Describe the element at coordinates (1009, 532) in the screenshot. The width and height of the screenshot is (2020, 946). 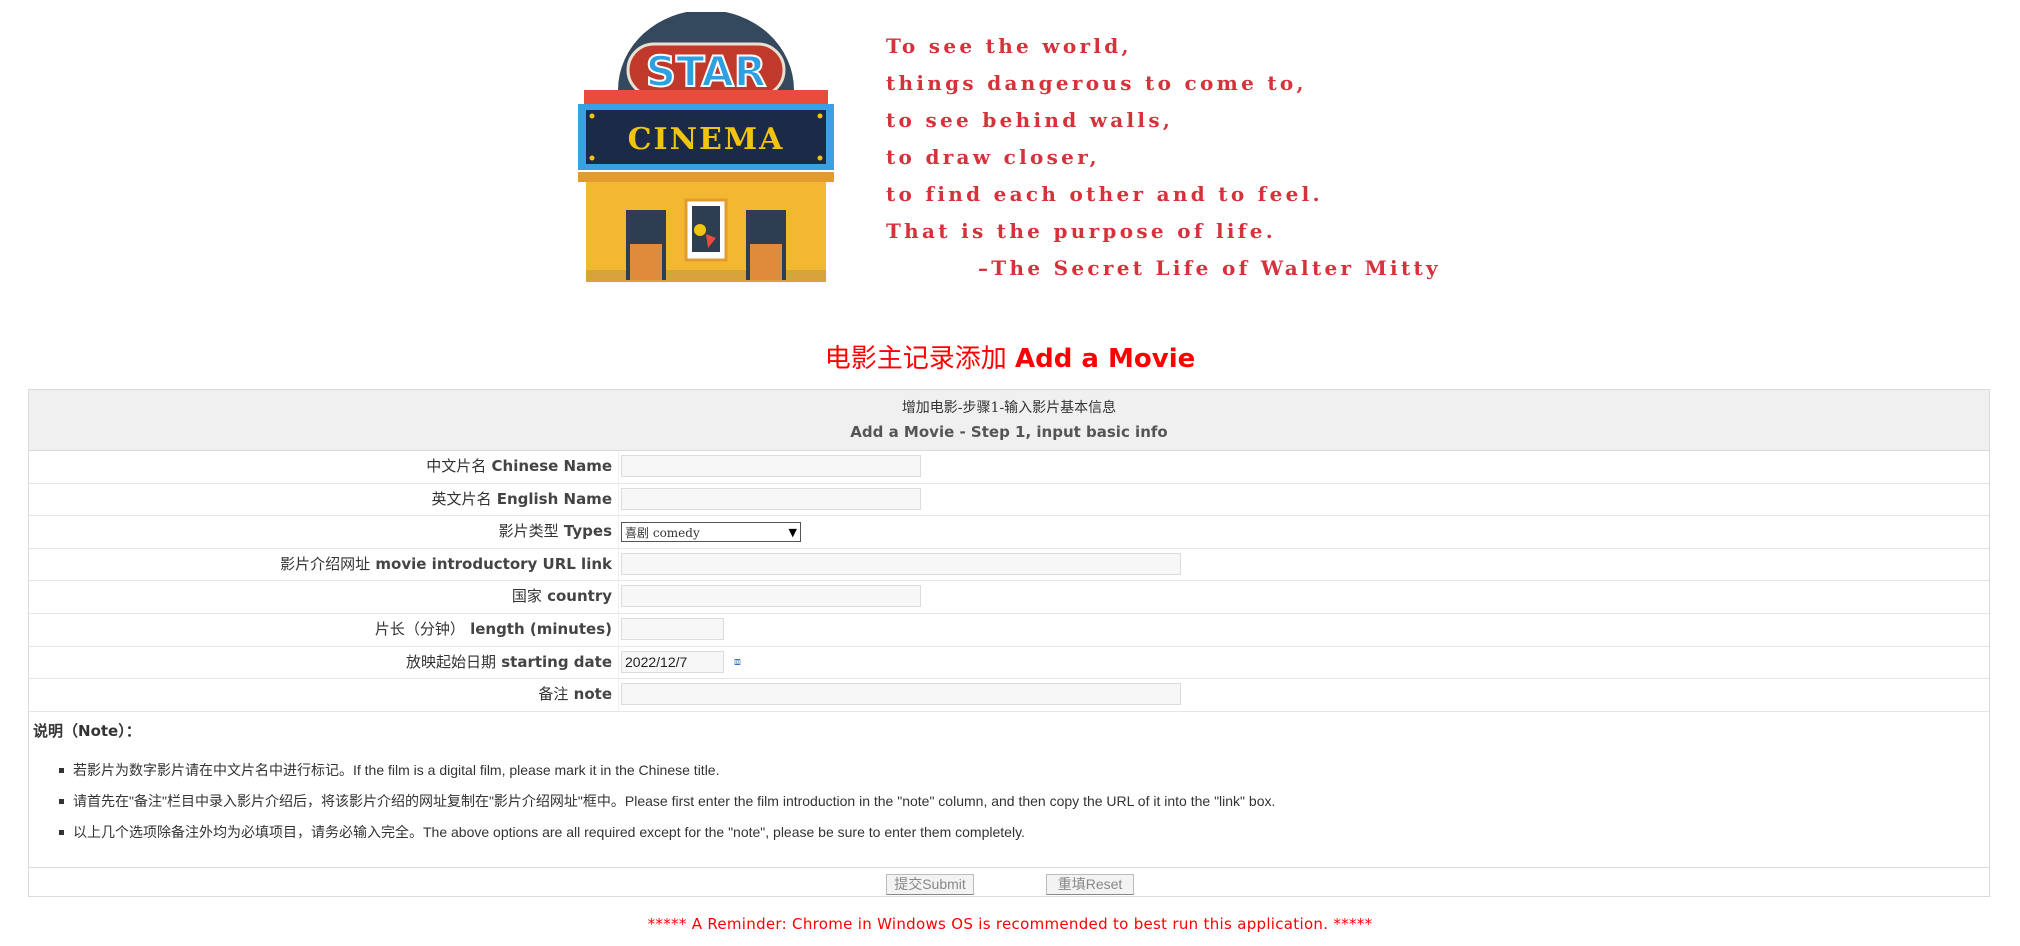
I see `form-row-types: 影片类型 Types 喜剧 comedy ▼` at that location.